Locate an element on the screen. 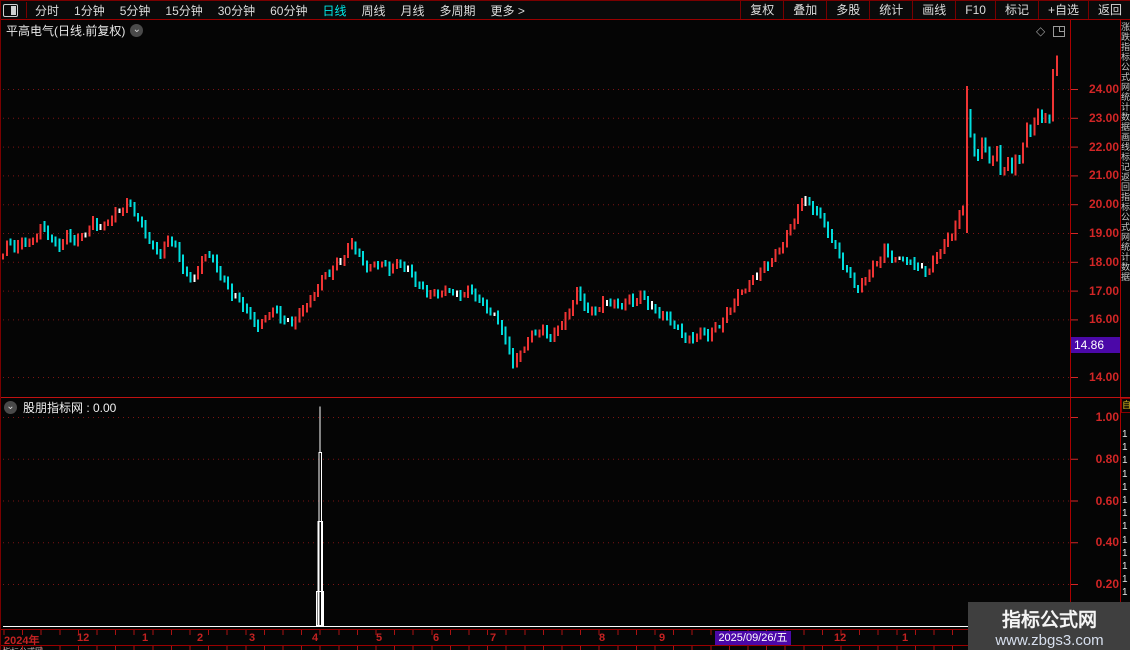  pane-separator is located at coordinates (565, 397).